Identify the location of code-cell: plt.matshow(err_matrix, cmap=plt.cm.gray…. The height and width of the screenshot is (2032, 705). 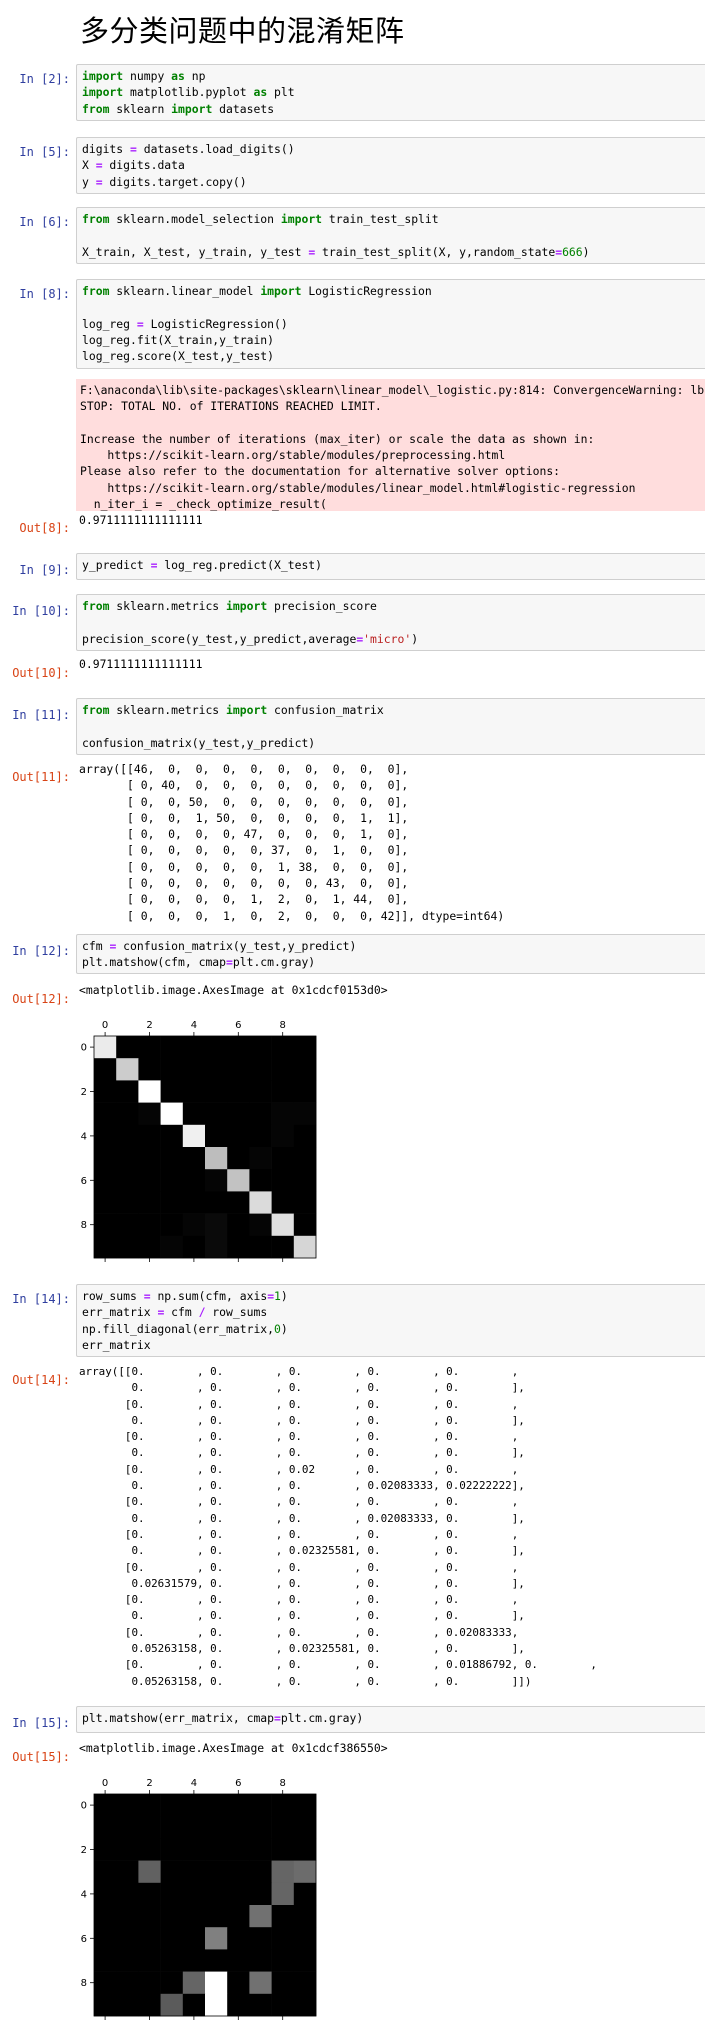
(390, 1719).